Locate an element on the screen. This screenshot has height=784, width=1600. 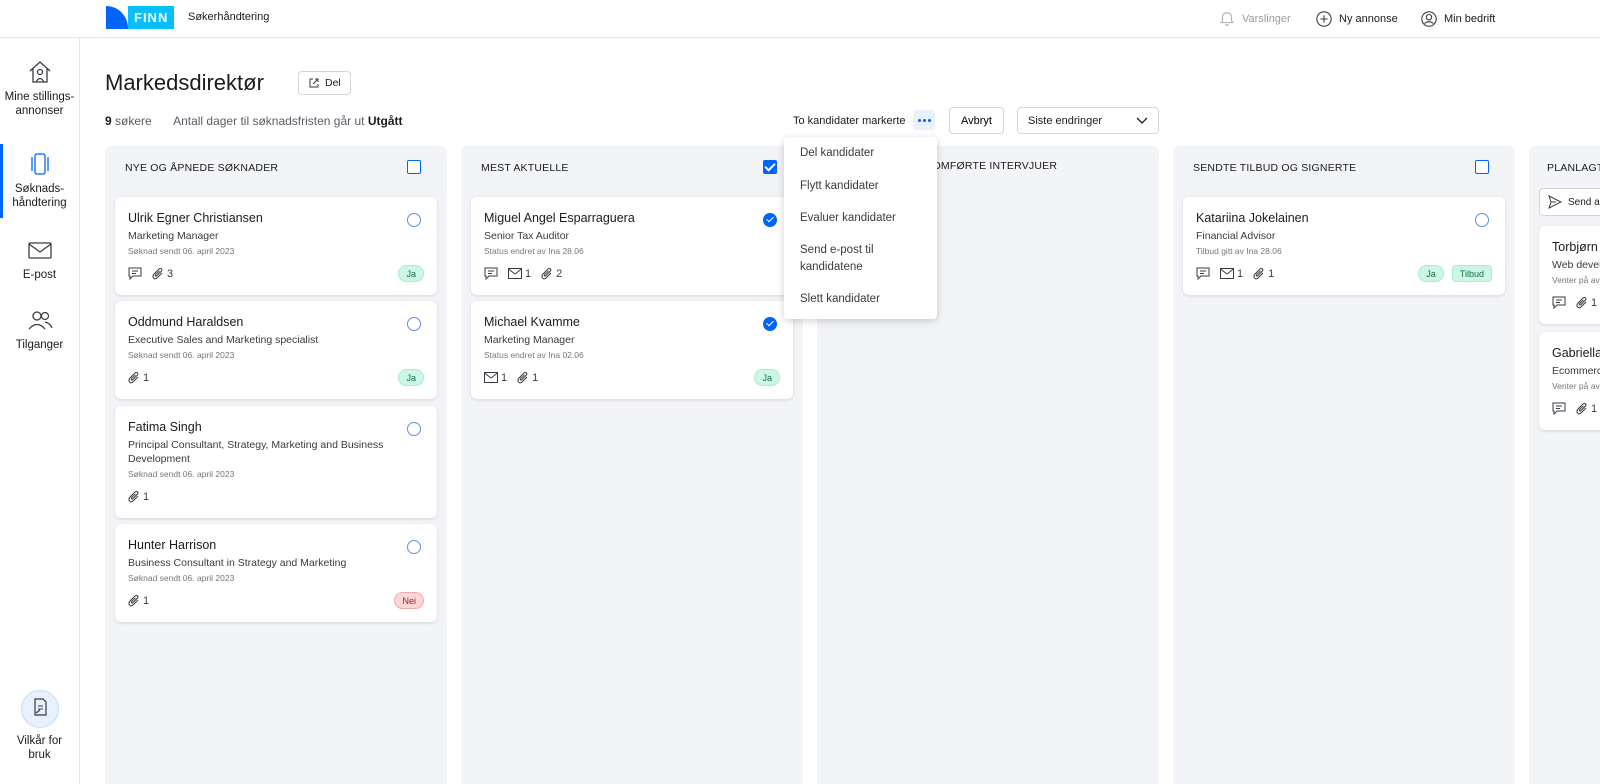
card-badges: Ja Tilbud is located at coordinates (1455, 273).